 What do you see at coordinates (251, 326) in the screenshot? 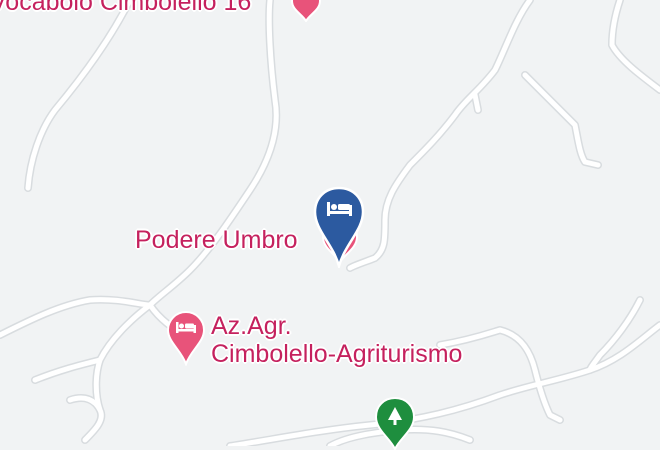
I see `place-label-agr-line1: Az.Agr.` at bounding box center [251, 326].